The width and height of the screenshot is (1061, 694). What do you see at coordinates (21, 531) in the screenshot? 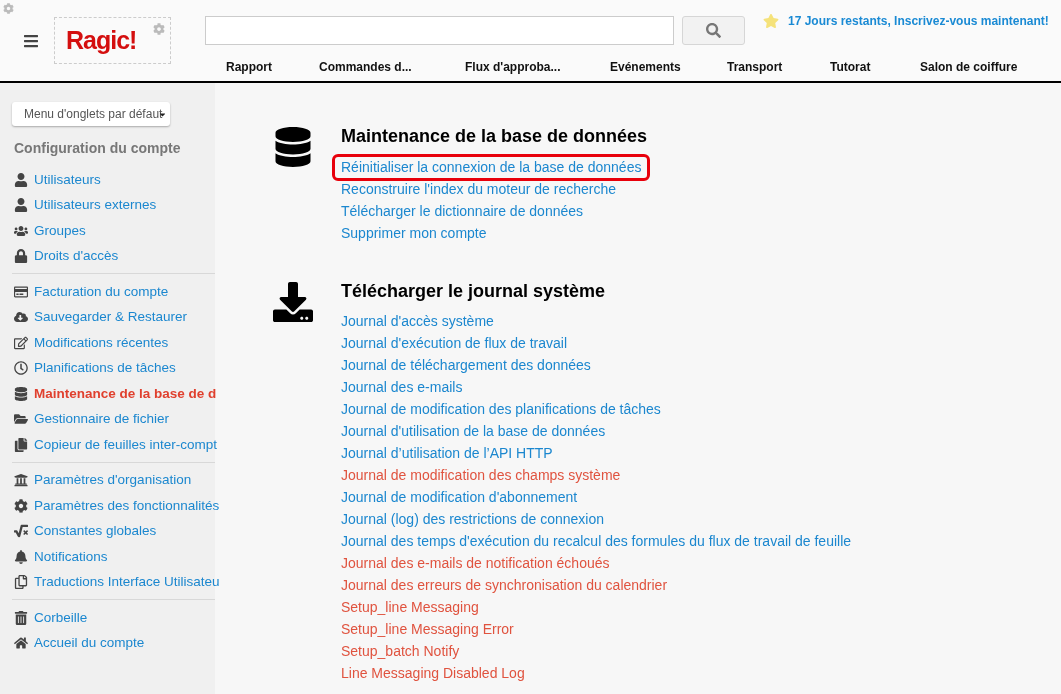
I see `square-root-icon` at bounding box center [21, 531].